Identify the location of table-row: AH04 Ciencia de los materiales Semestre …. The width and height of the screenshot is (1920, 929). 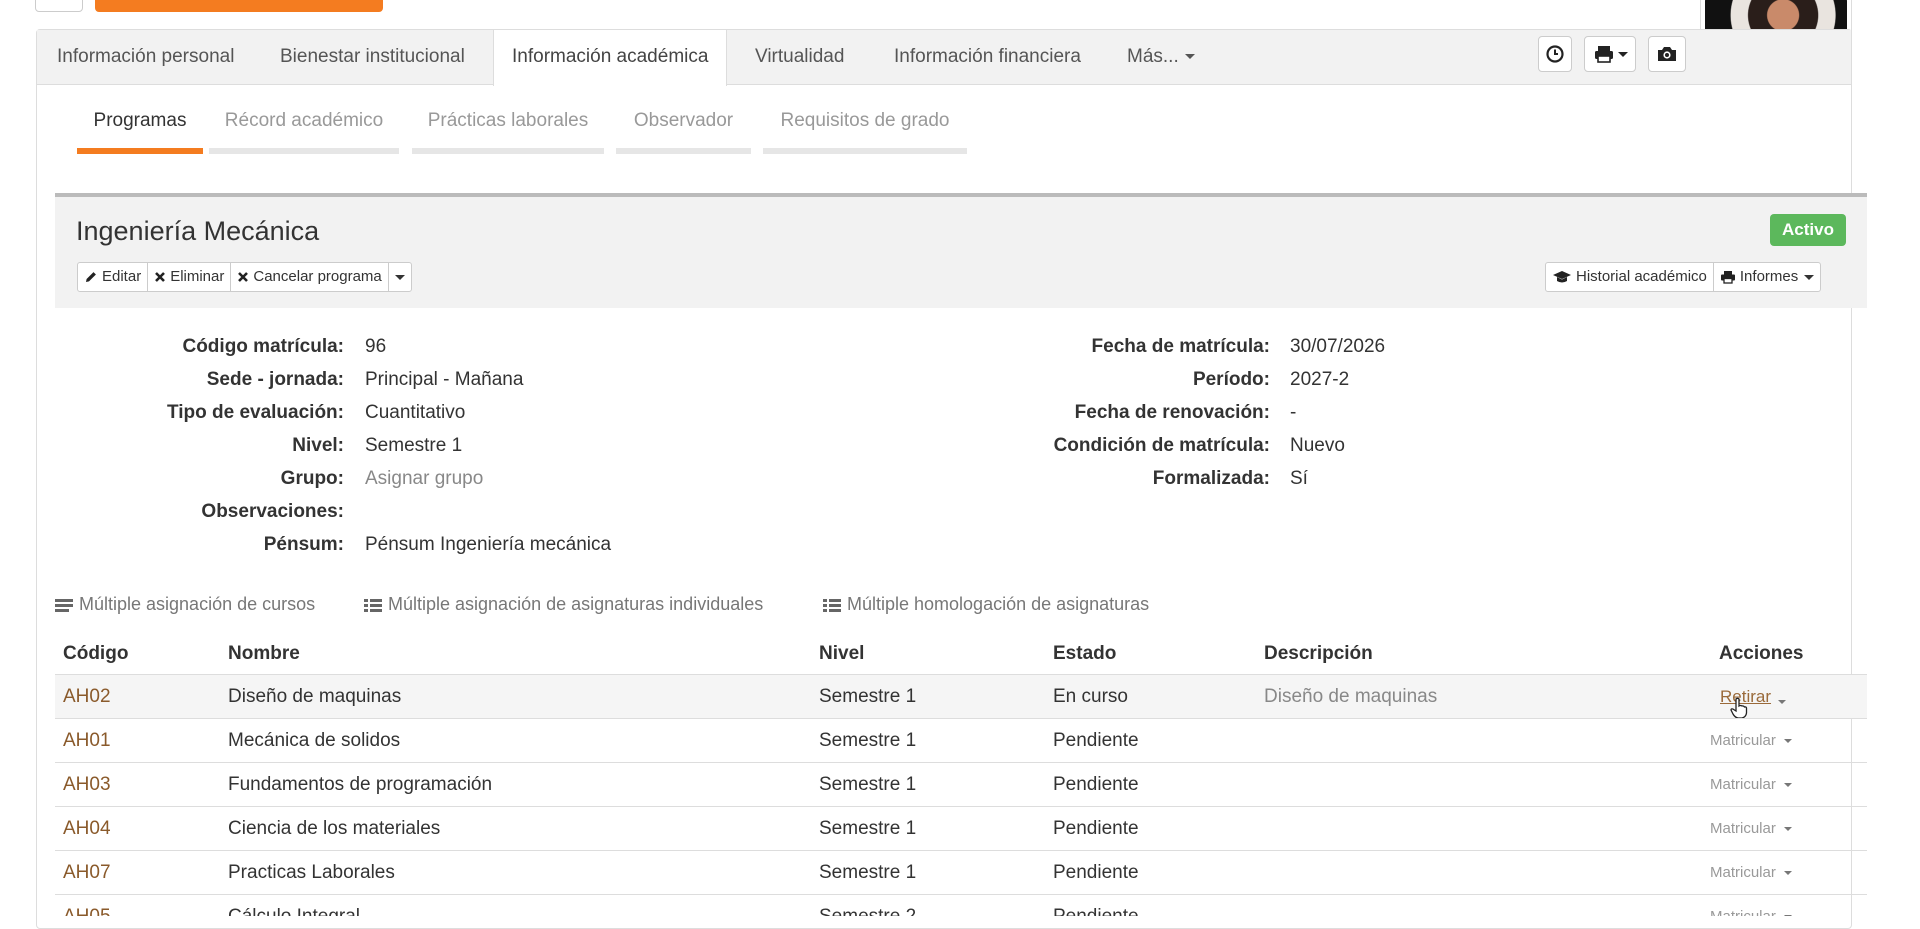
(961, 828).